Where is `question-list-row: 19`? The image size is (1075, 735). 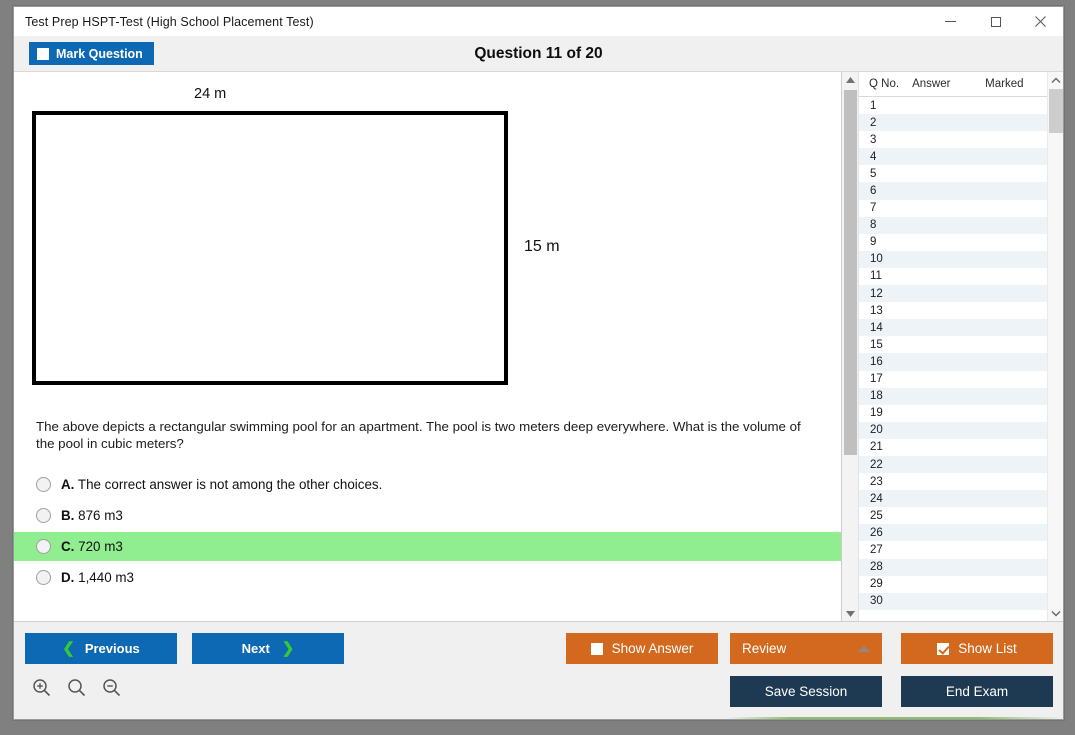 question-list-row: 19 is located at coordinates (953, 413).